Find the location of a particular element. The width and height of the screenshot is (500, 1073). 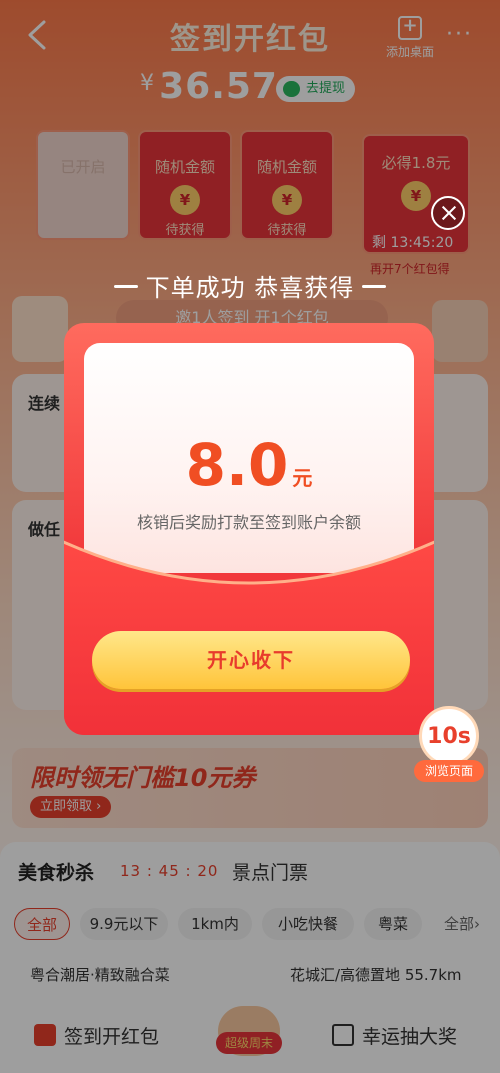

browse-countdown: 10s 浏览页面 is located at coordinates (449, 746).